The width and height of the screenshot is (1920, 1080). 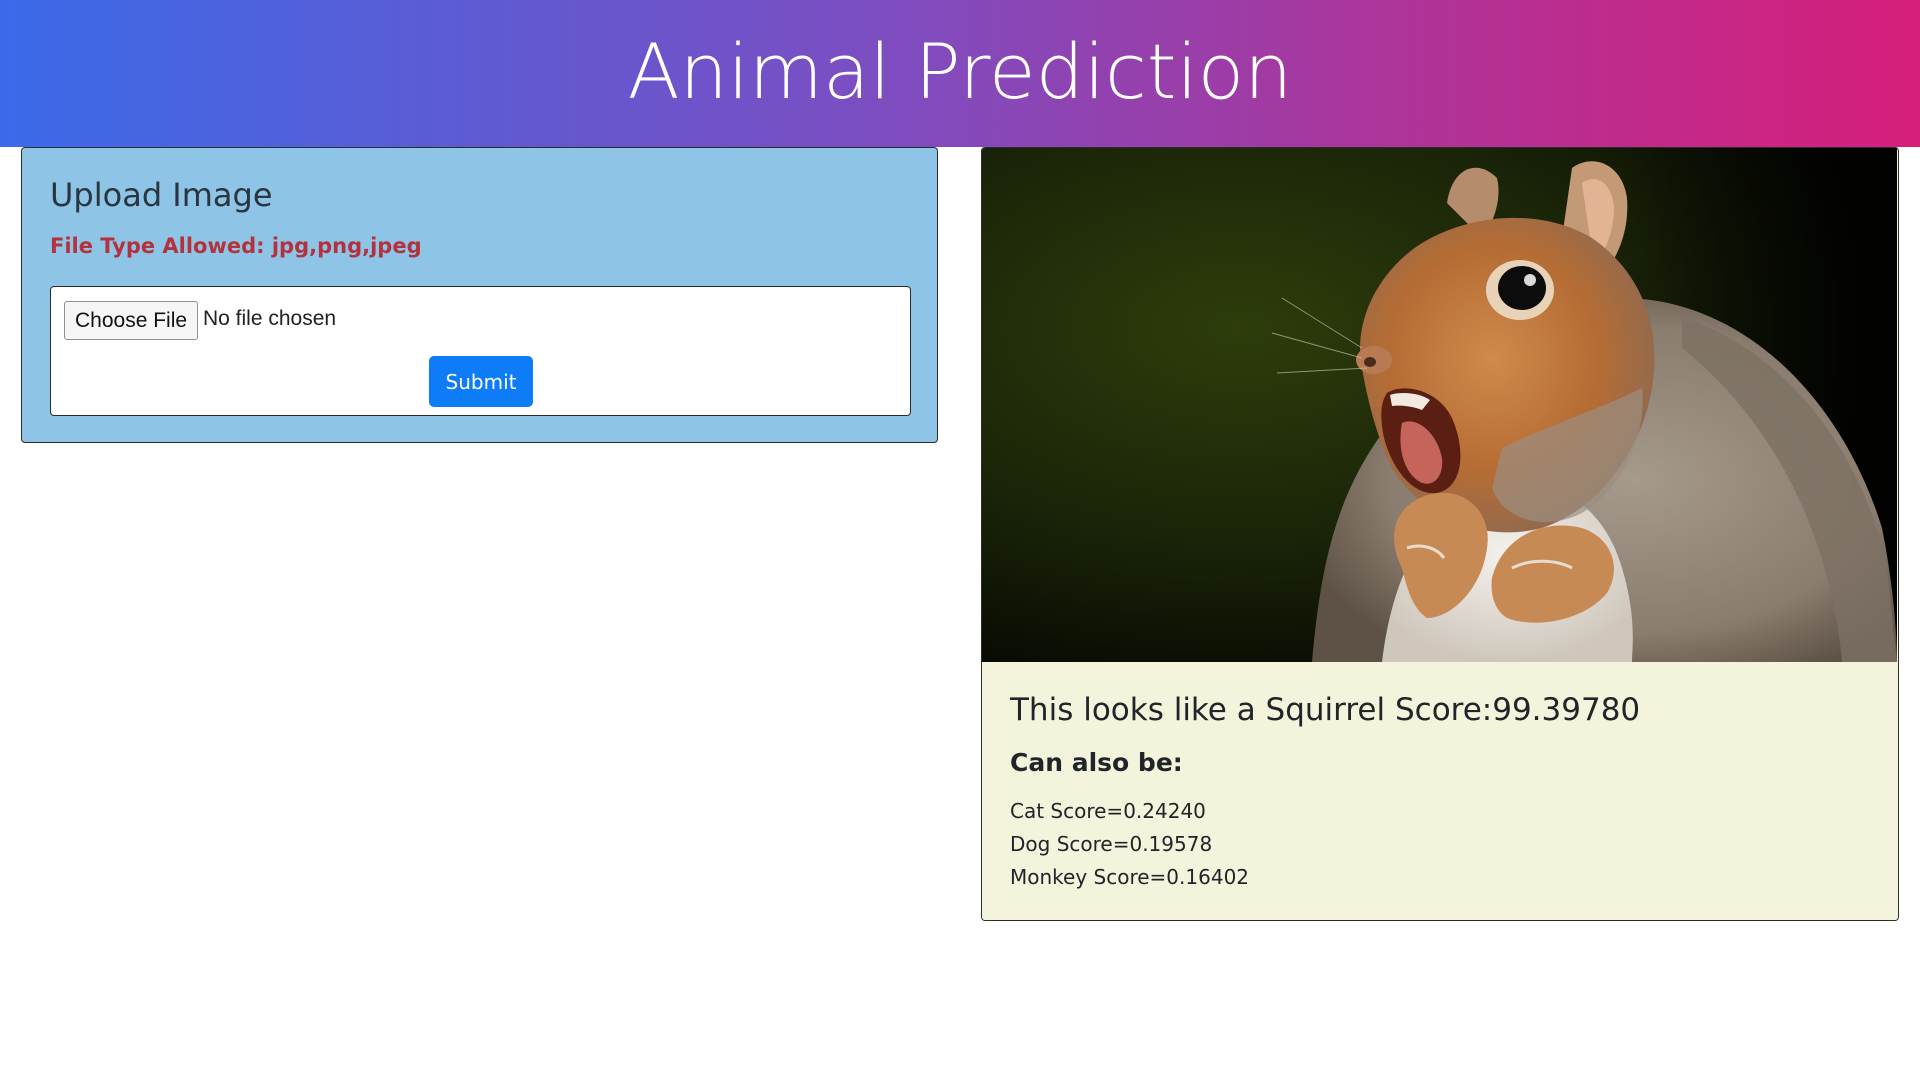 I want to click on submit-button: Submit, so click(x=481, y=381).